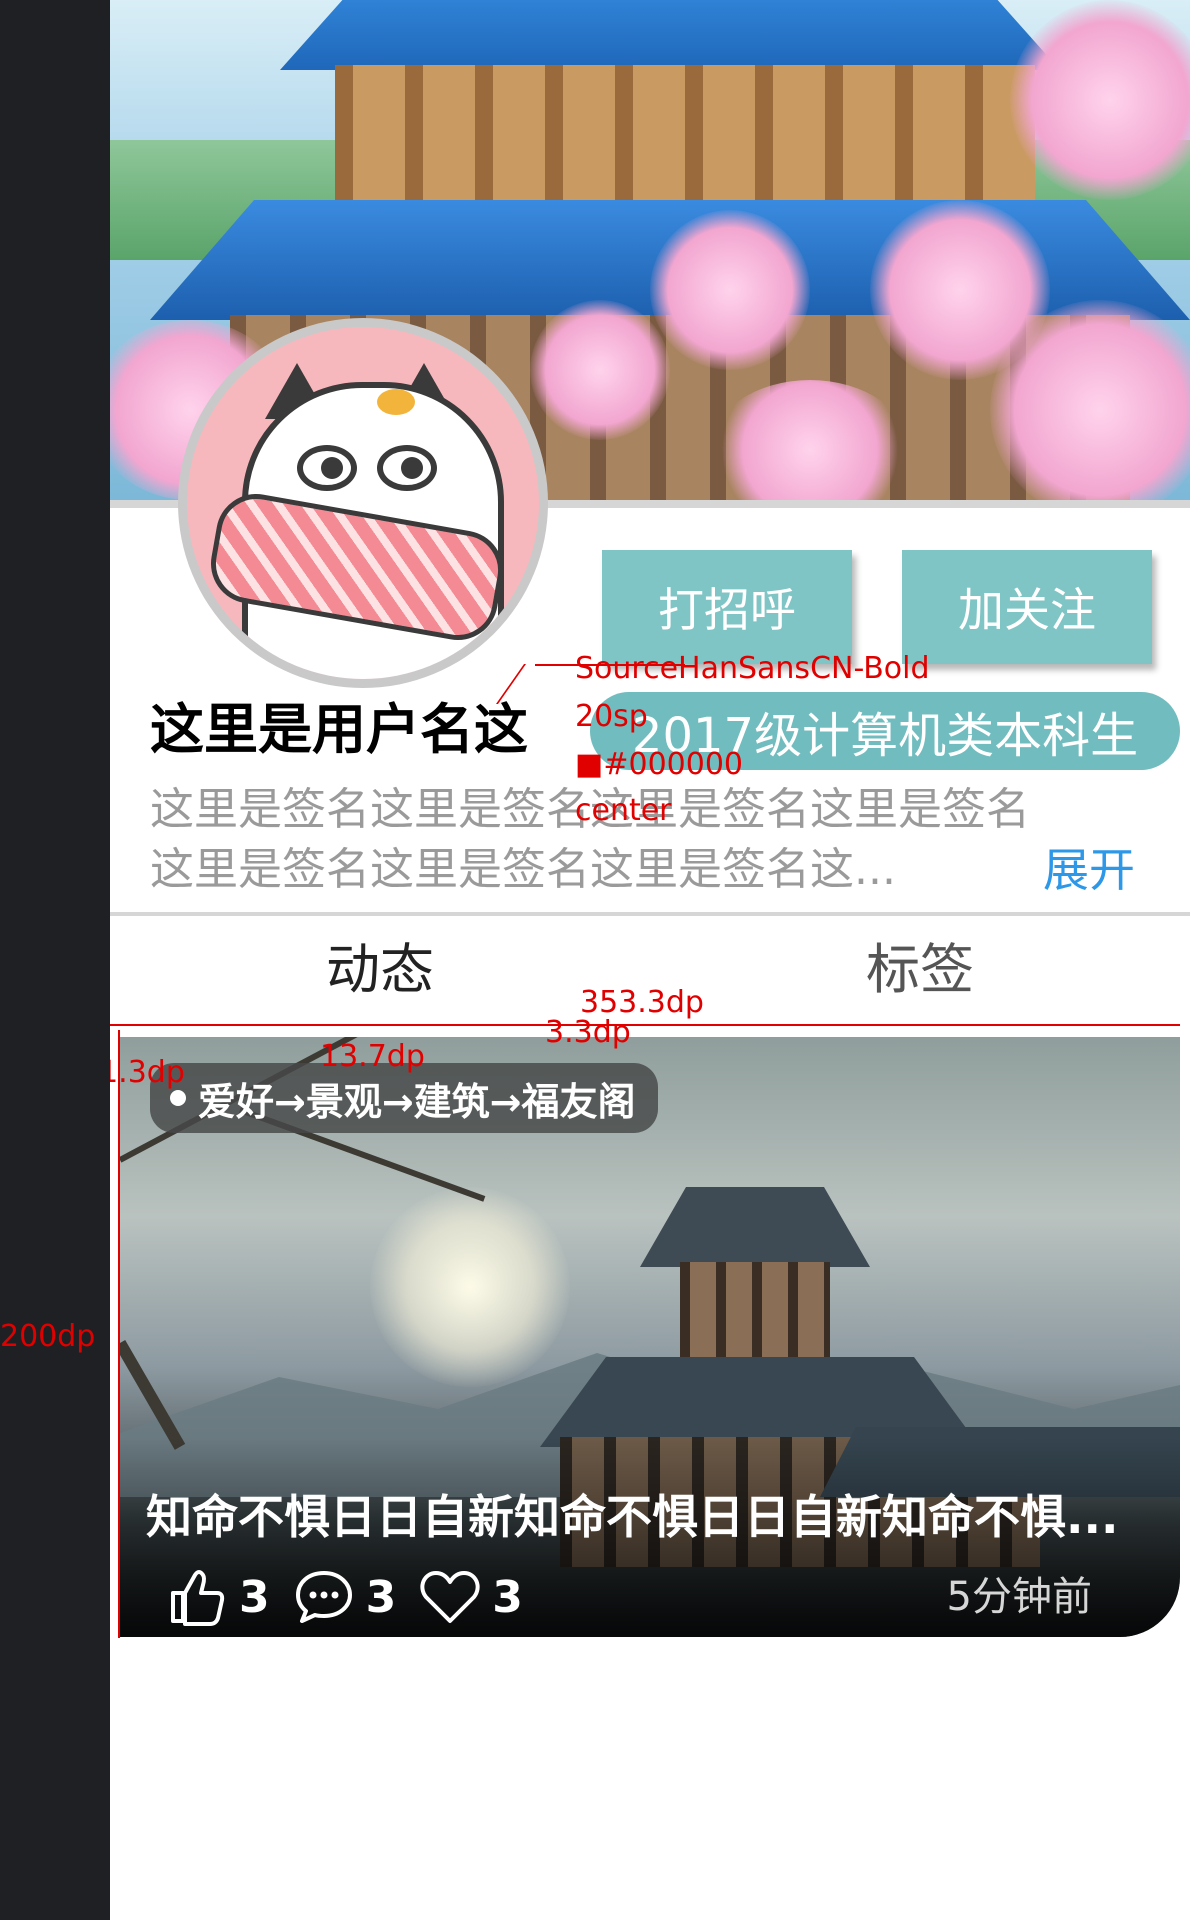 Image resolution: width=1190 pixels, height=1920 pixels. I want to click on comment-stat: 3, so click(344, 1597).